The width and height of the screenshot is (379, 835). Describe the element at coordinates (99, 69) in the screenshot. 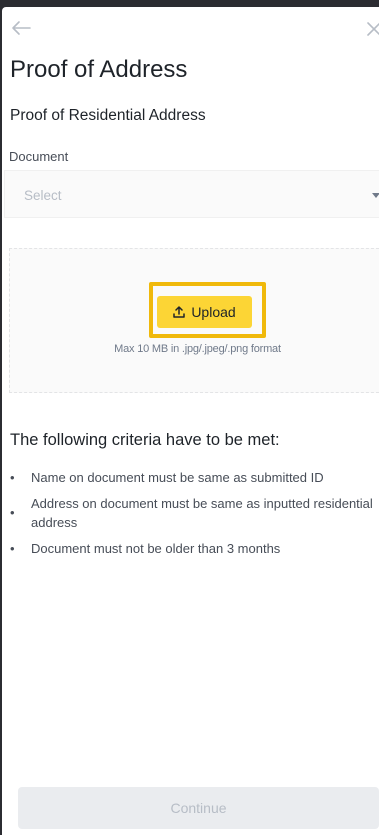

I see `page-title: Proof of Address` at that location.